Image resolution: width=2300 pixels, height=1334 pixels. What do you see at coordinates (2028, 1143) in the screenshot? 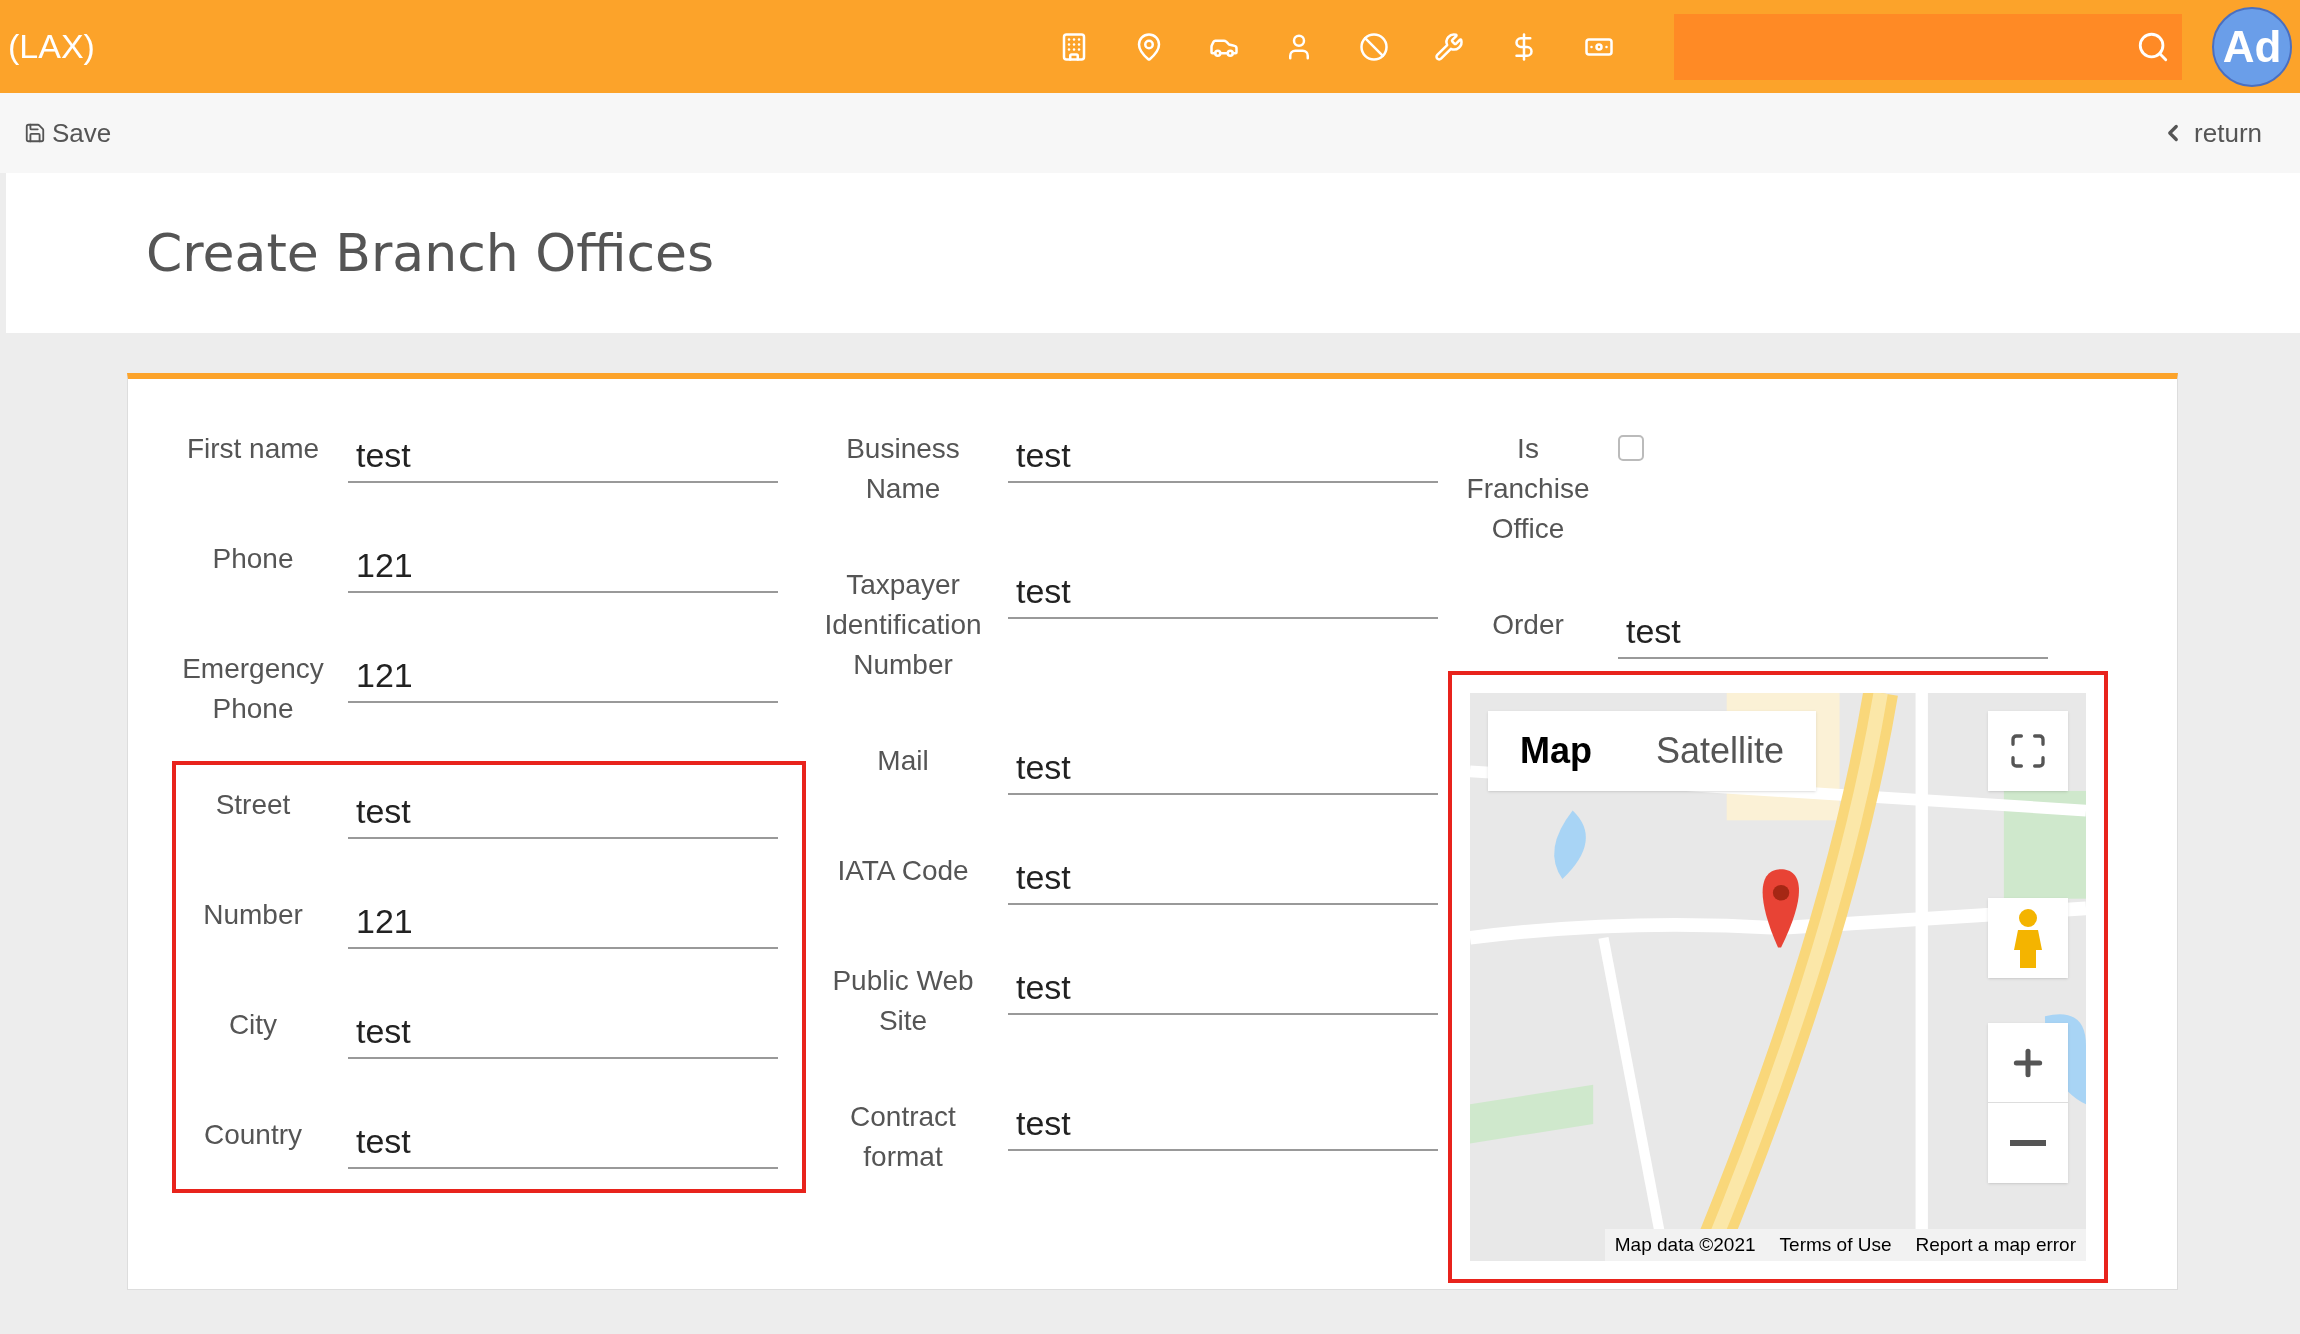
I see `minus-icon` at bounding box center [2028, 1143].